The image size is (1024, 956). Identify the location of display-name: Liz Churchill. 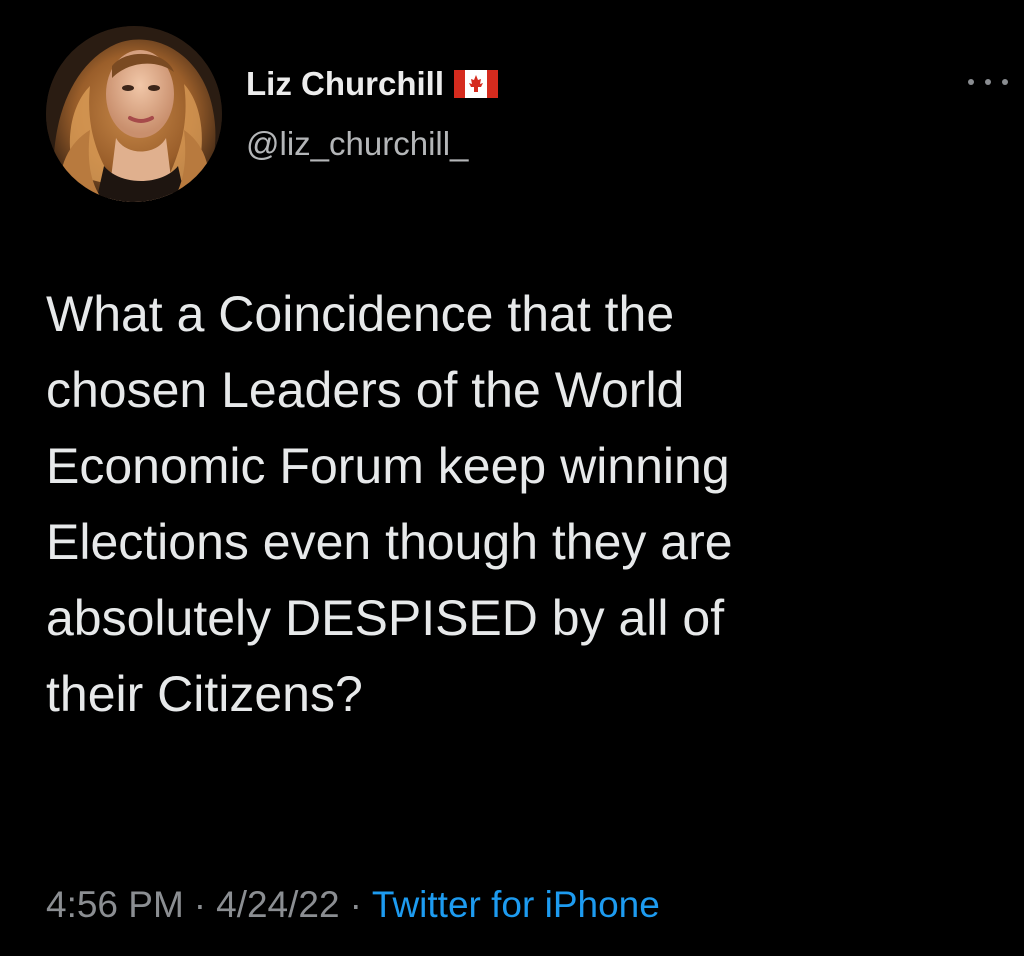
(345, 84).